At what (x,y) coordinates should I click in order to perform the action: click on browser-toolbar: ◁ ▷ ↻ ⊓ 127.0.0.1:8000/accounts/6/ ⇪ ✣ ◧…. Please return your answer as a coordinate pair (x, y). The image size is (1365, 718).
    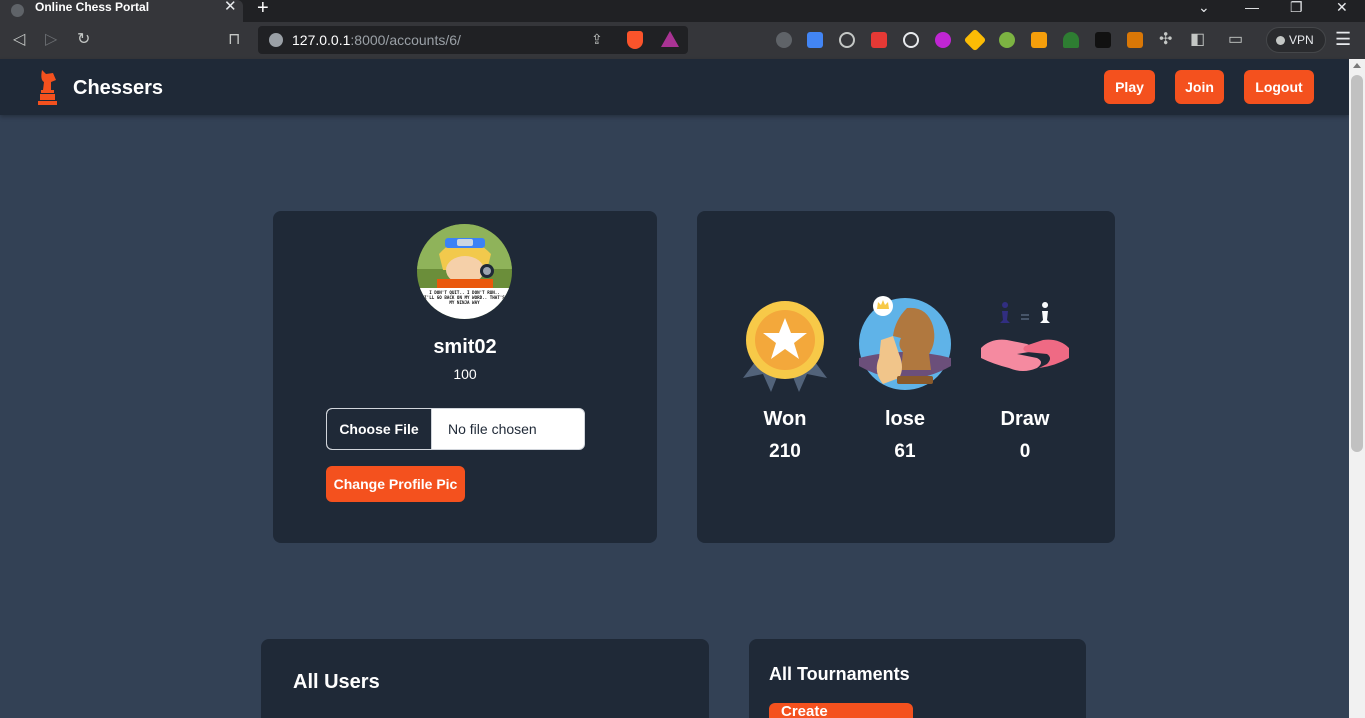
    Looking at the image, I should click on (682, 40).